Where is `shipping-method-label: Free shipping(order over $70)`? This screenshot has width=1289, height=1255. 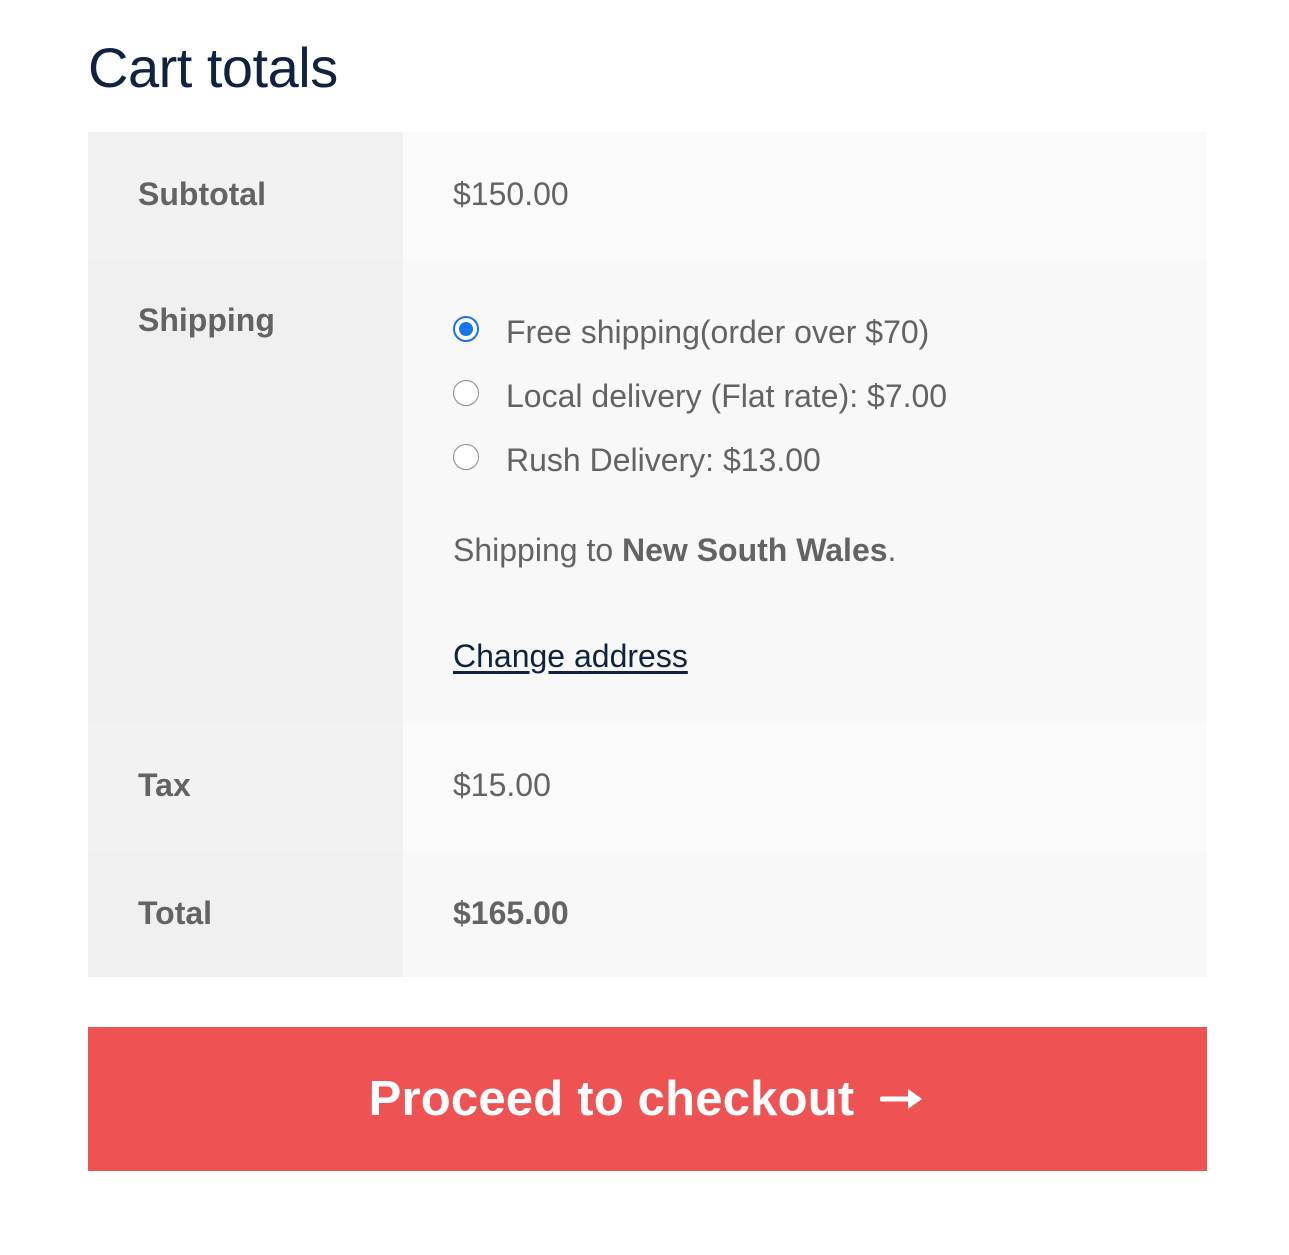
shipping-method-label: Free shipping(order over $70) is located at coordinates (717, 332).